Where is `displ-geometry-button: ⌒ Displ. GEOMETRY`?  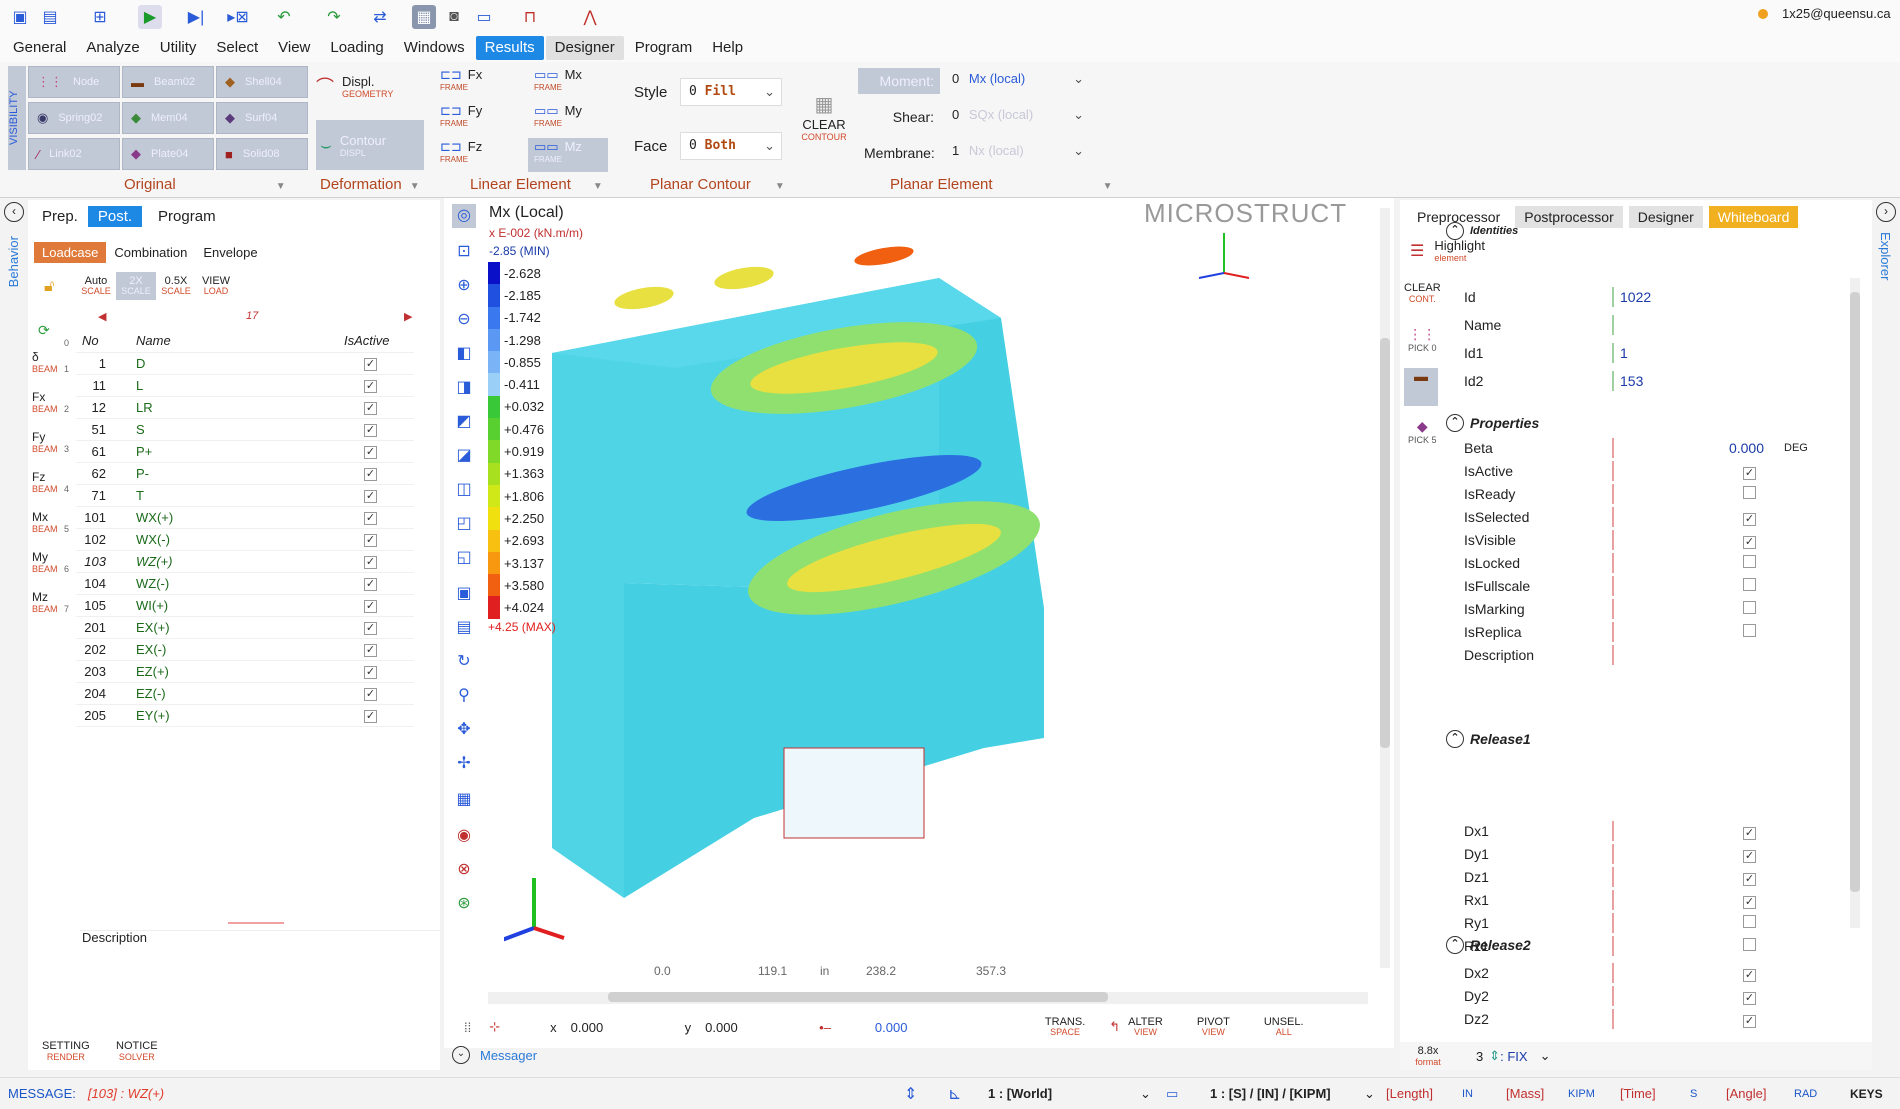 displ-geometry-button: ⌒ Displ. GEOMETRY is located at coordinates (370, 86).